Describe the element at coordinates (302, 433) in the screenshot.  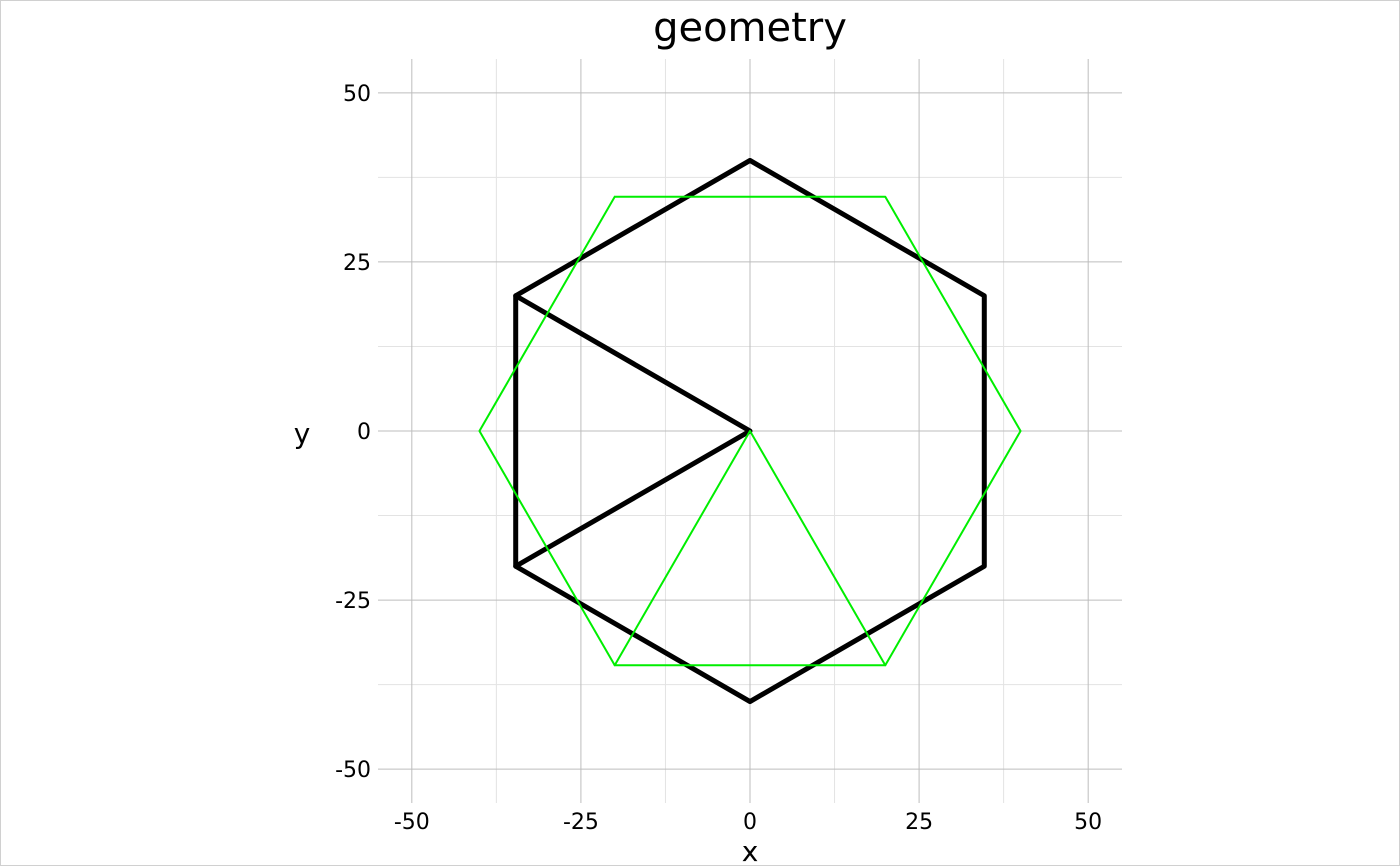
I see `y-axis-label: y` at that location.